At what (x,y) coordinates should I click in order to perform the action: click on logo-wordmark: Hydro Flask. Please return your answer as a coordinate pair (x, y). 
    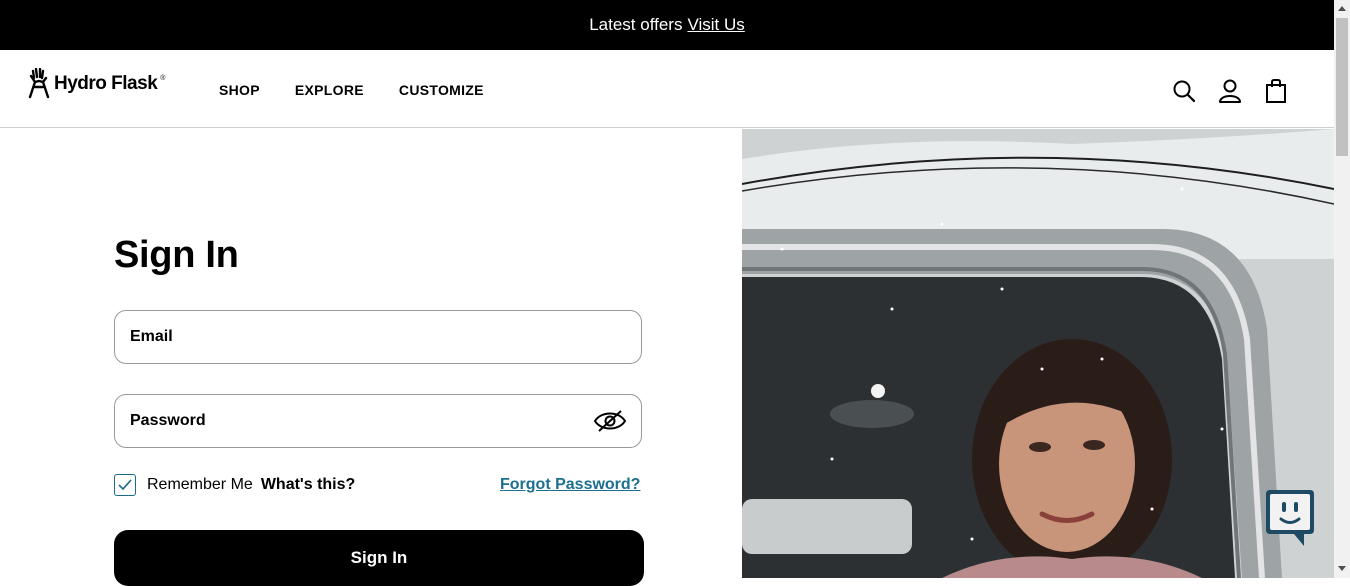
    Looking at the image, I should click on (106, 83).